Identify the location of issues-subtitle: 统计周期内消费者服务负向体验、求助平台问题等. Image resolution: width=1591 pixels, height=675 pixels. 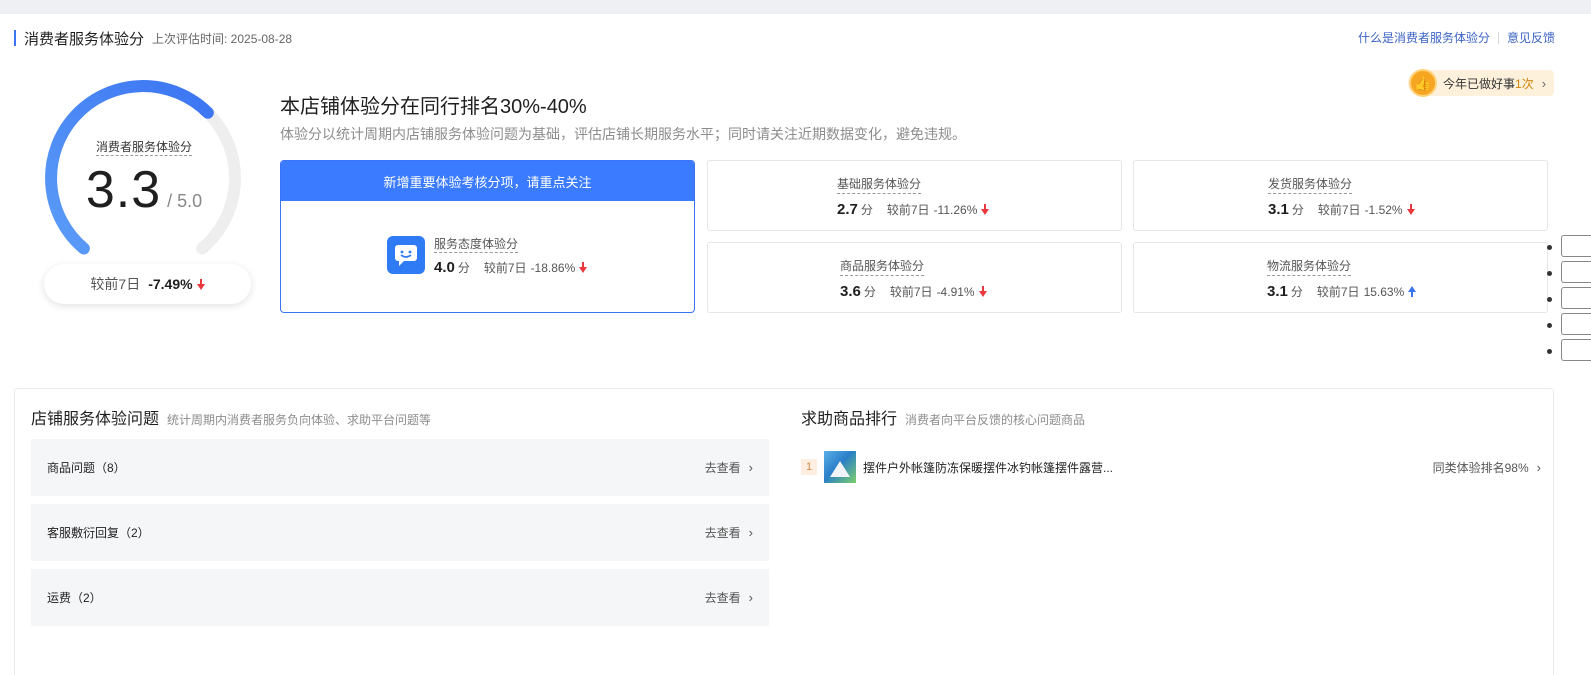
(299, 420).